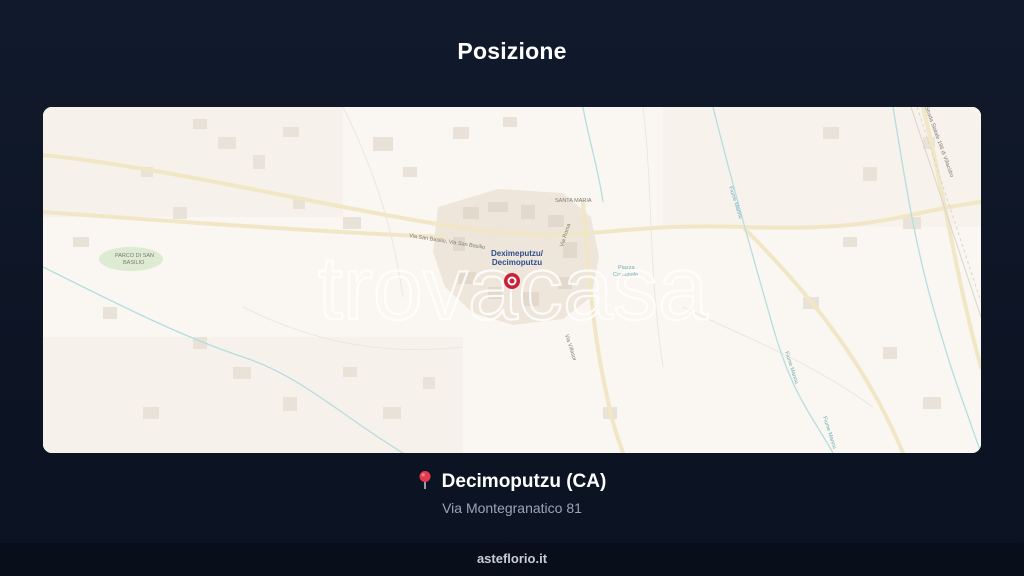  What do you see at coordinates (517, 253) in the screenshot?
I see `town-label-line1: Deximeputzu/` at bounding box center [517, 253].